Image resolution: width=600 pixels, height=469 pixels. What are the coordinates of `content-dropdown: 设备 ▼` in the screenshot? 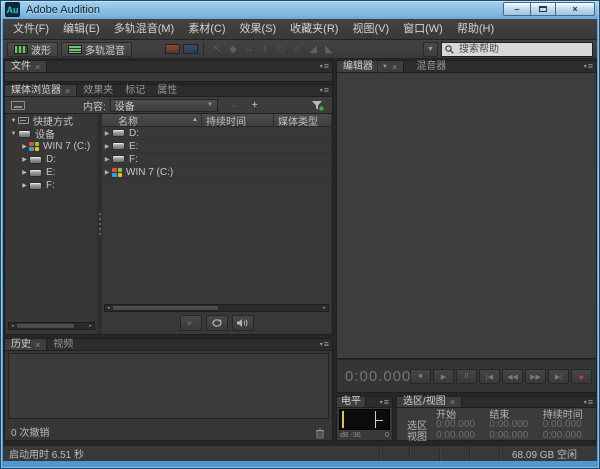 It's located at (163, 105).